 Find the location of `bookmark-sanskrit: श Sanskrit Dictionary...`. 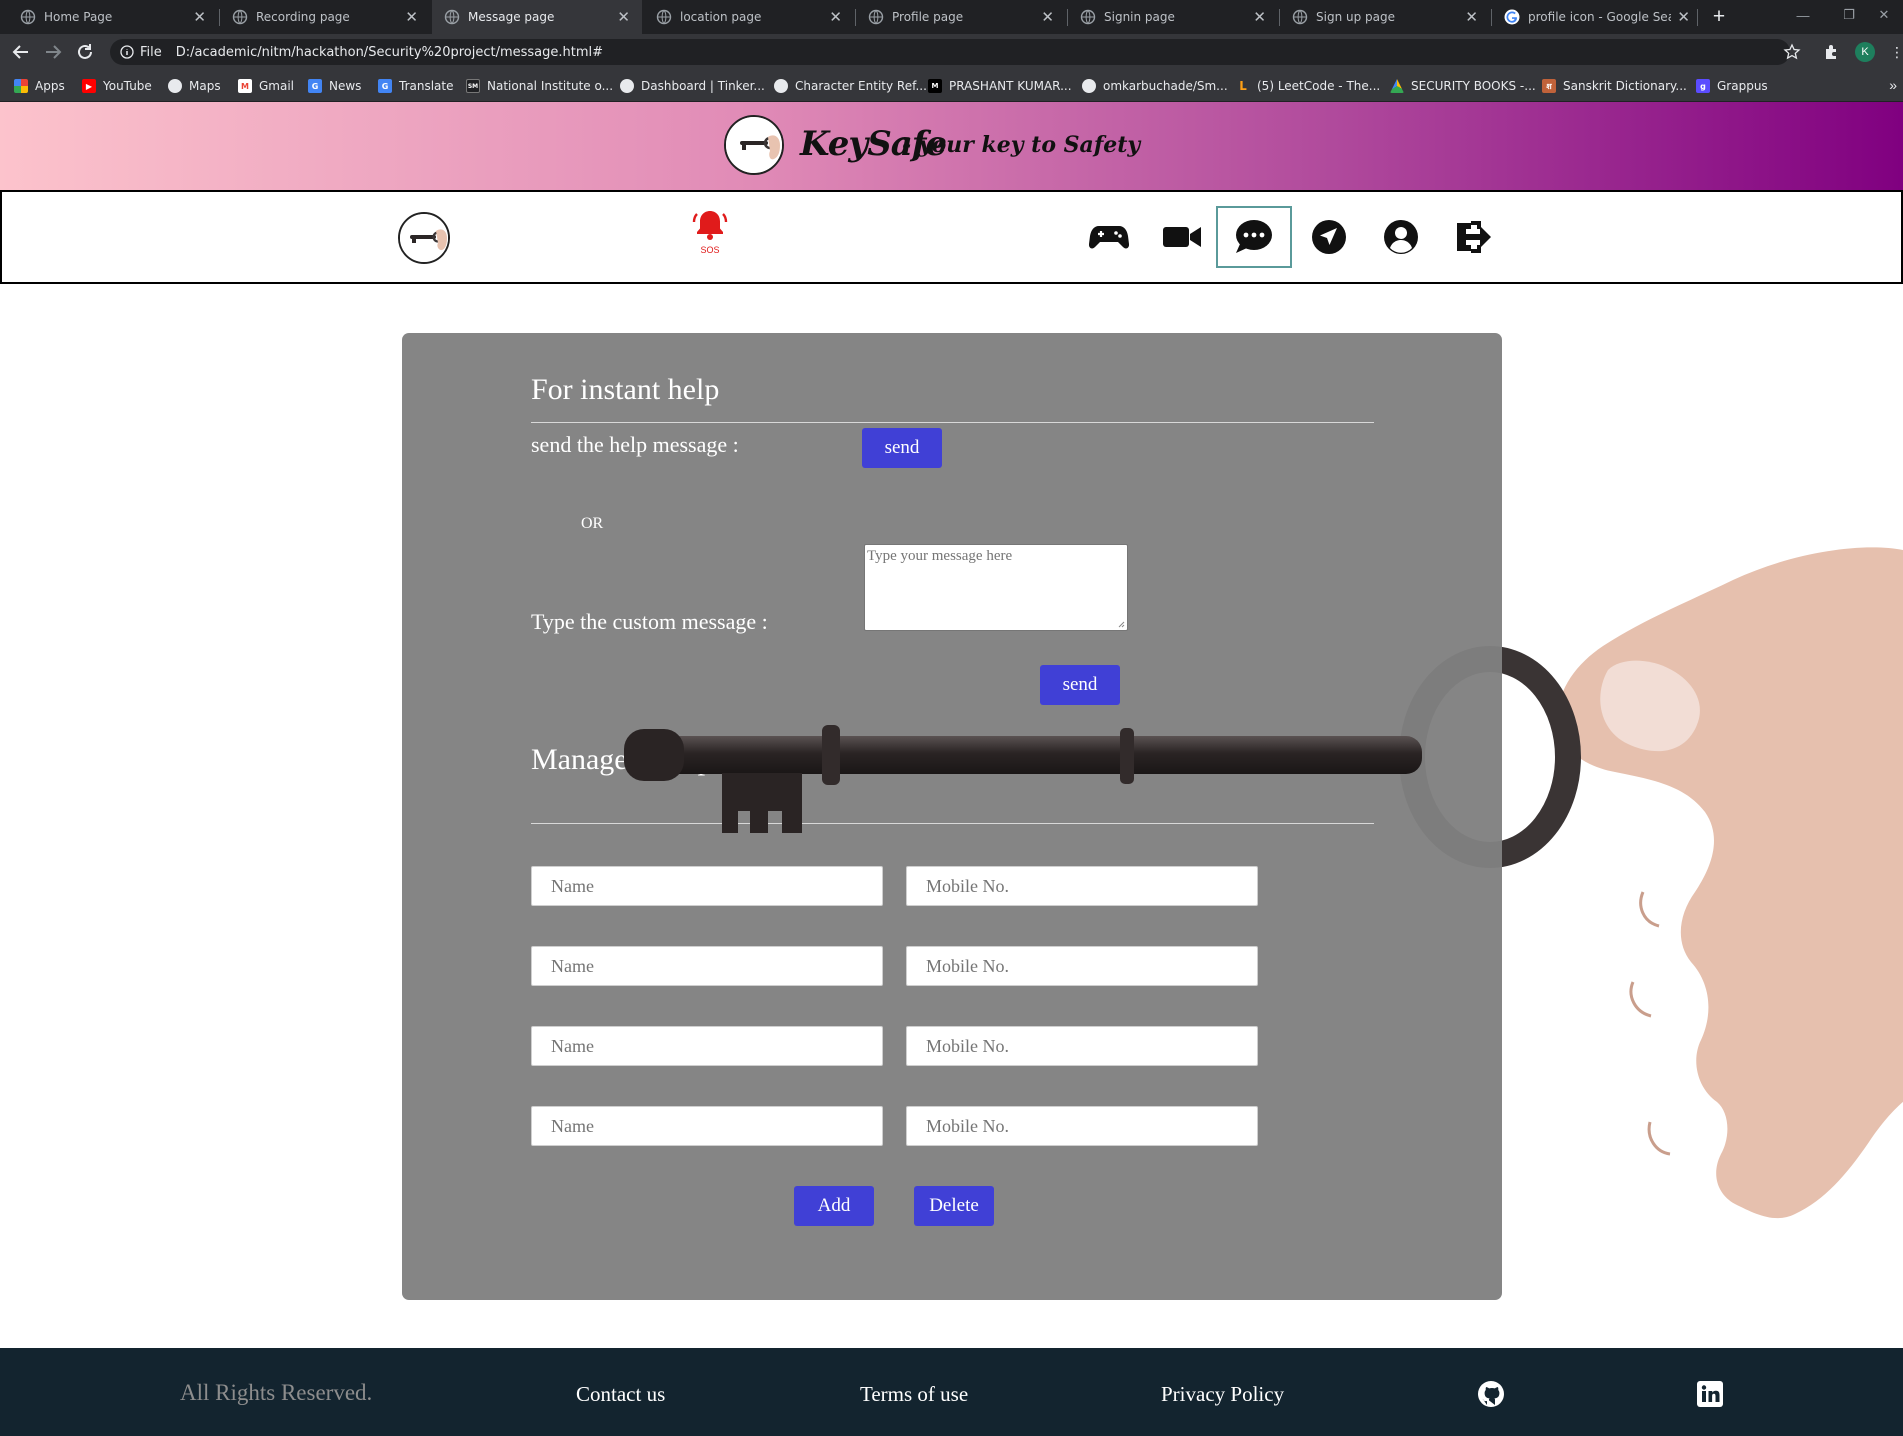

bookmark-sanskrit: श Sanskrit Dictionary... is located at coordinates (1614, 86).